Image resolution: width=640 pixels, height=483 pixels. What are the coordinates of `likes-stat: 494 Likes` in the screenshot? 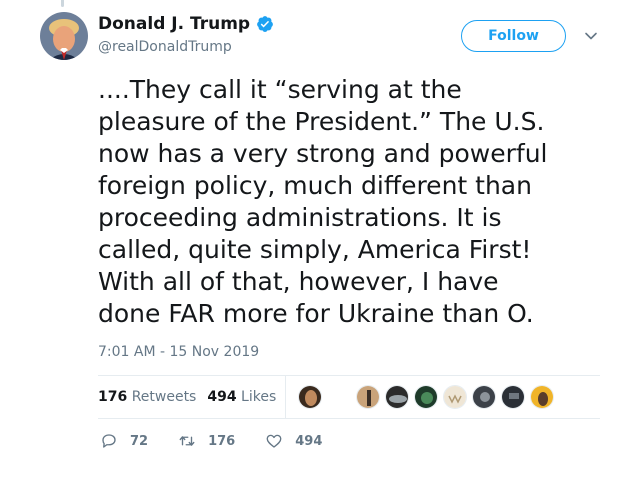 It's located at (241, 397).